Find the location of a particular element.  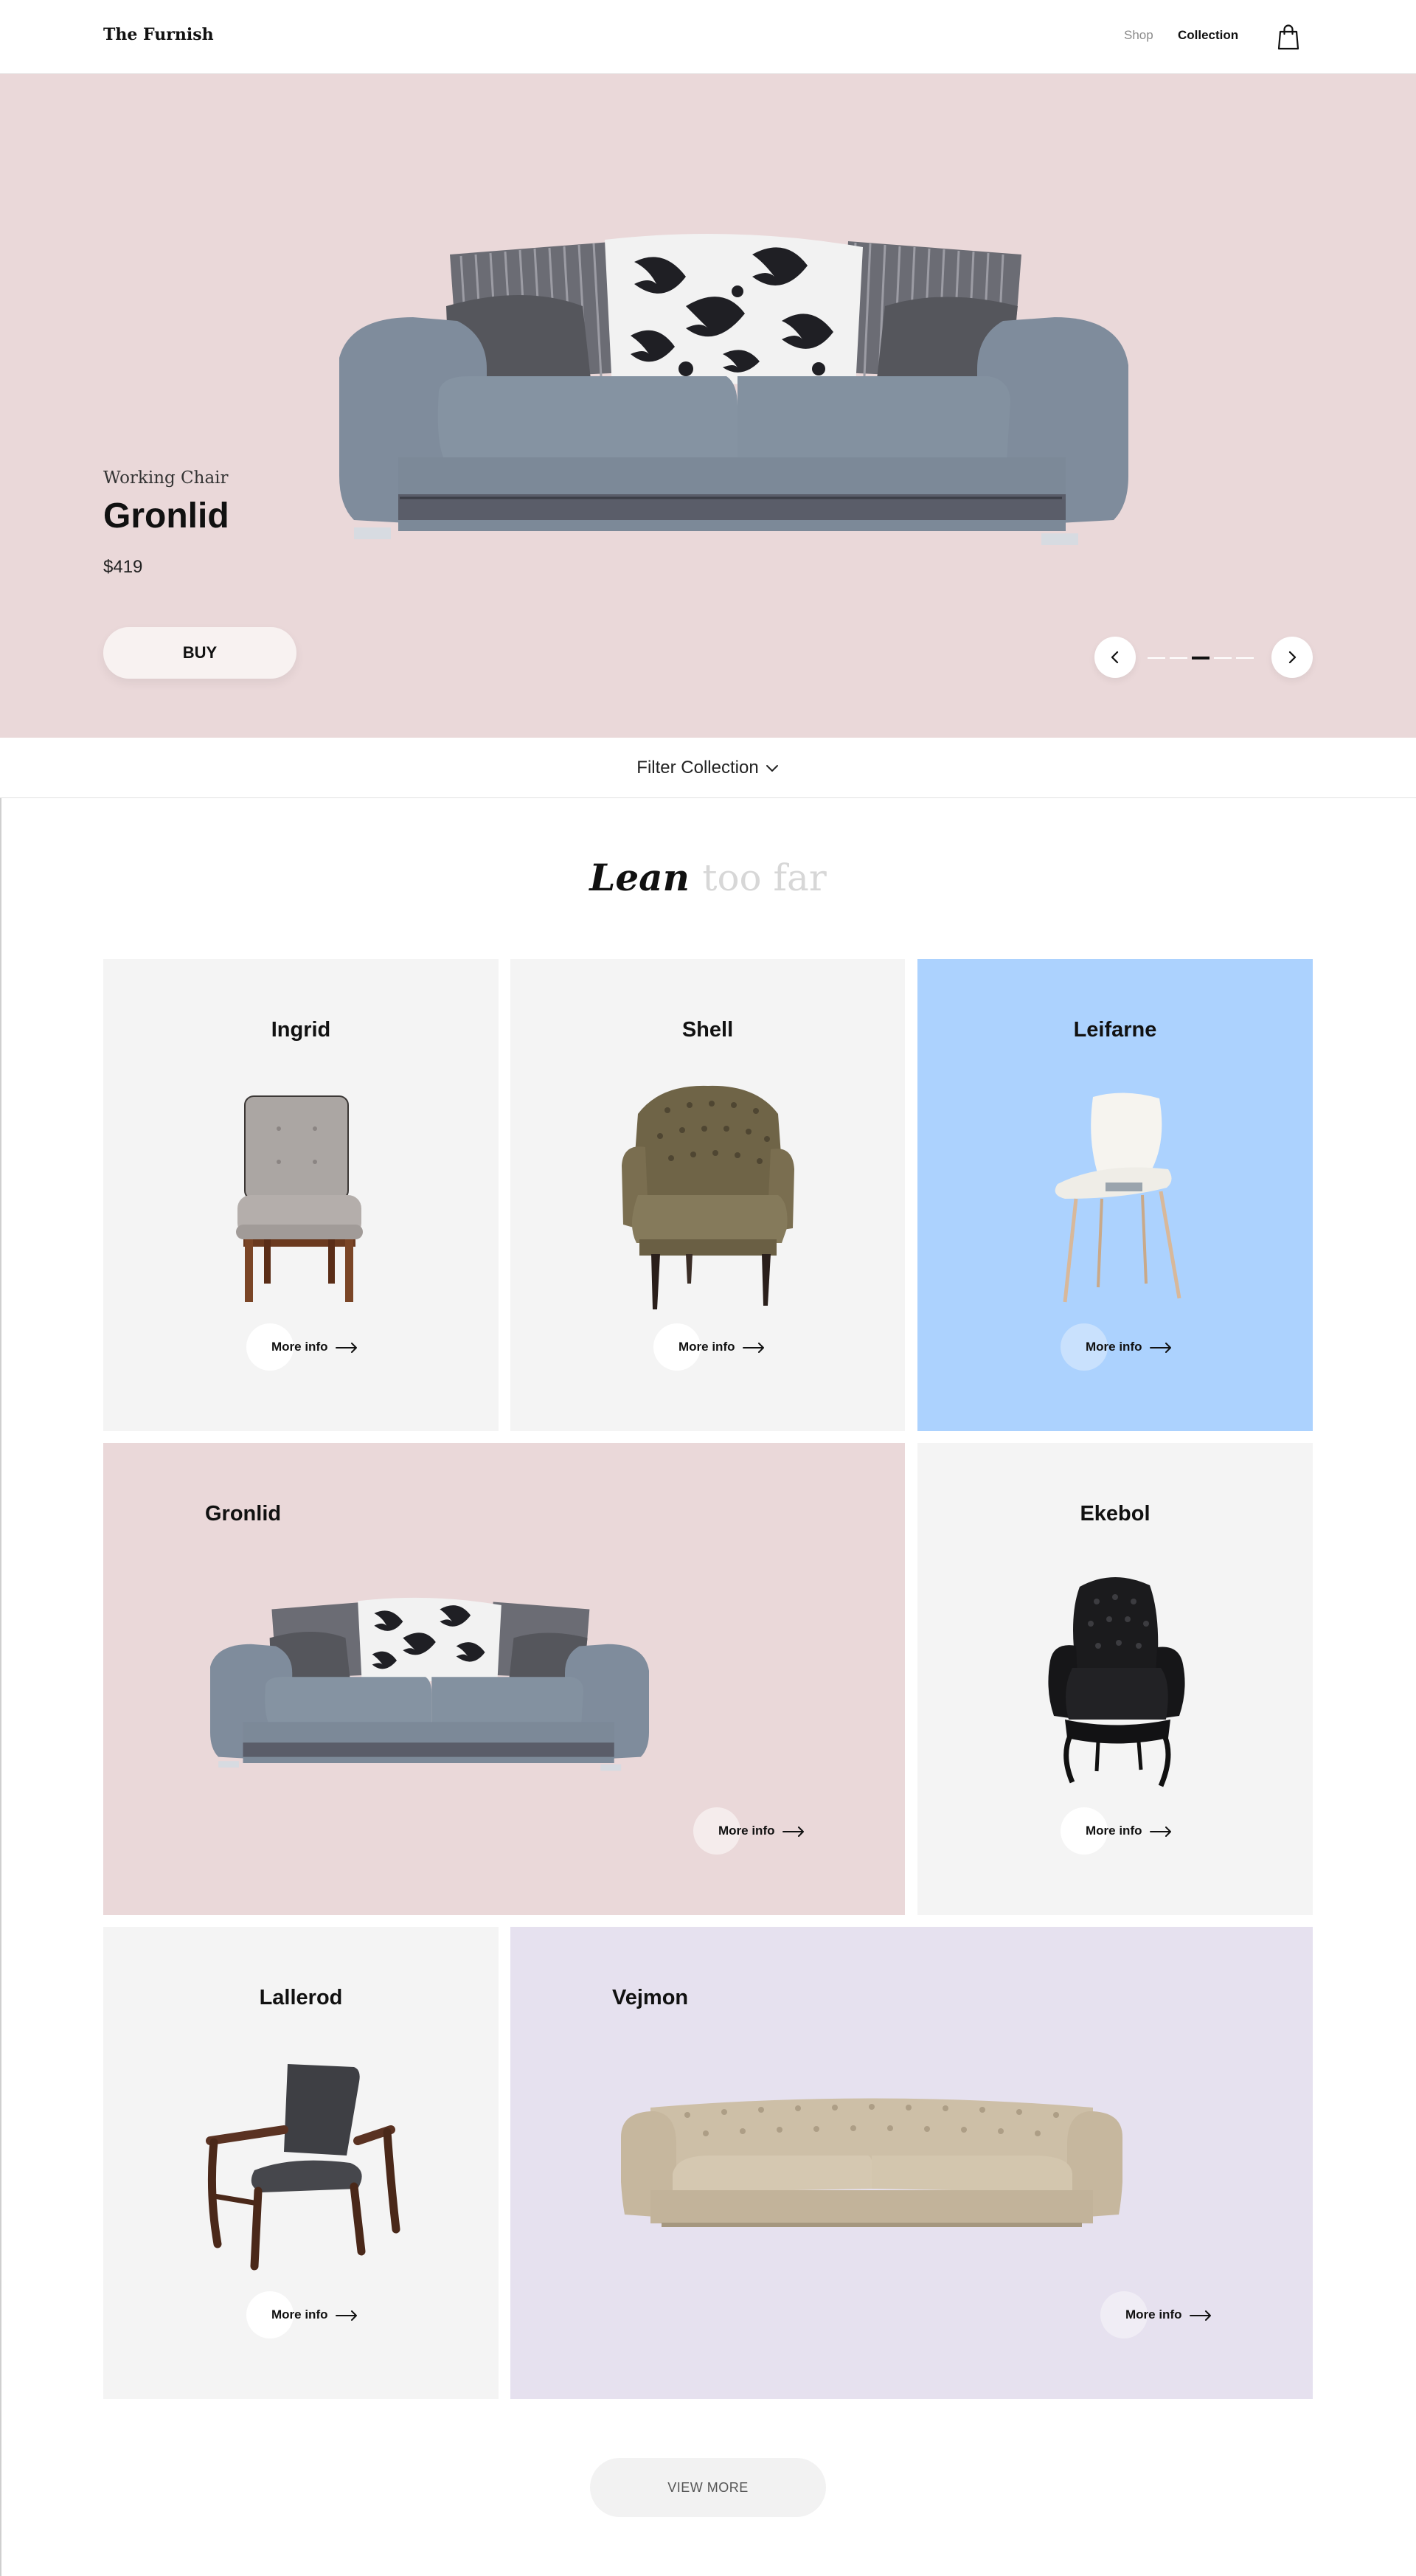

chevron-left-icon is located at coordinates (1115, 658).